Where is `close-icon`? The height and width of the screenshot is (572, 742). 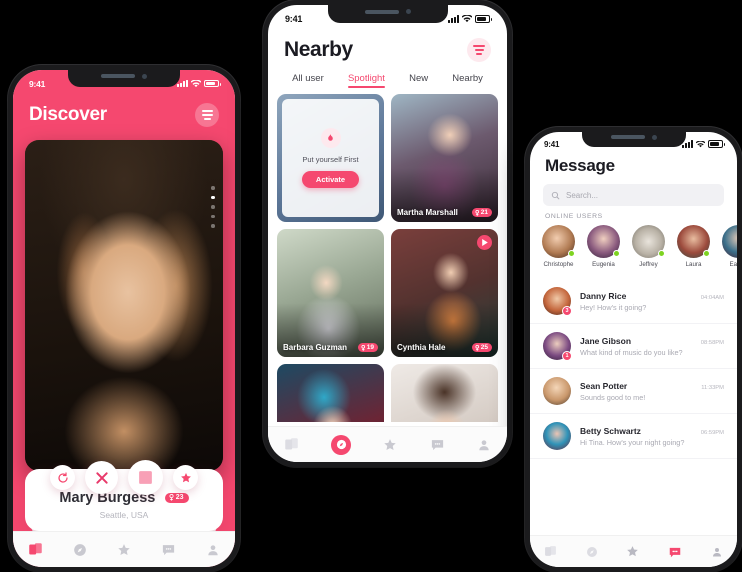 close-icon is located at coordinates (101, 477).